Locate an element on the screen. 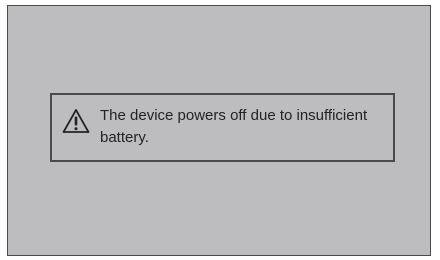 This screenshot has width=440, height=260. warning-triangle-icon is located at coordinates (76, 121).